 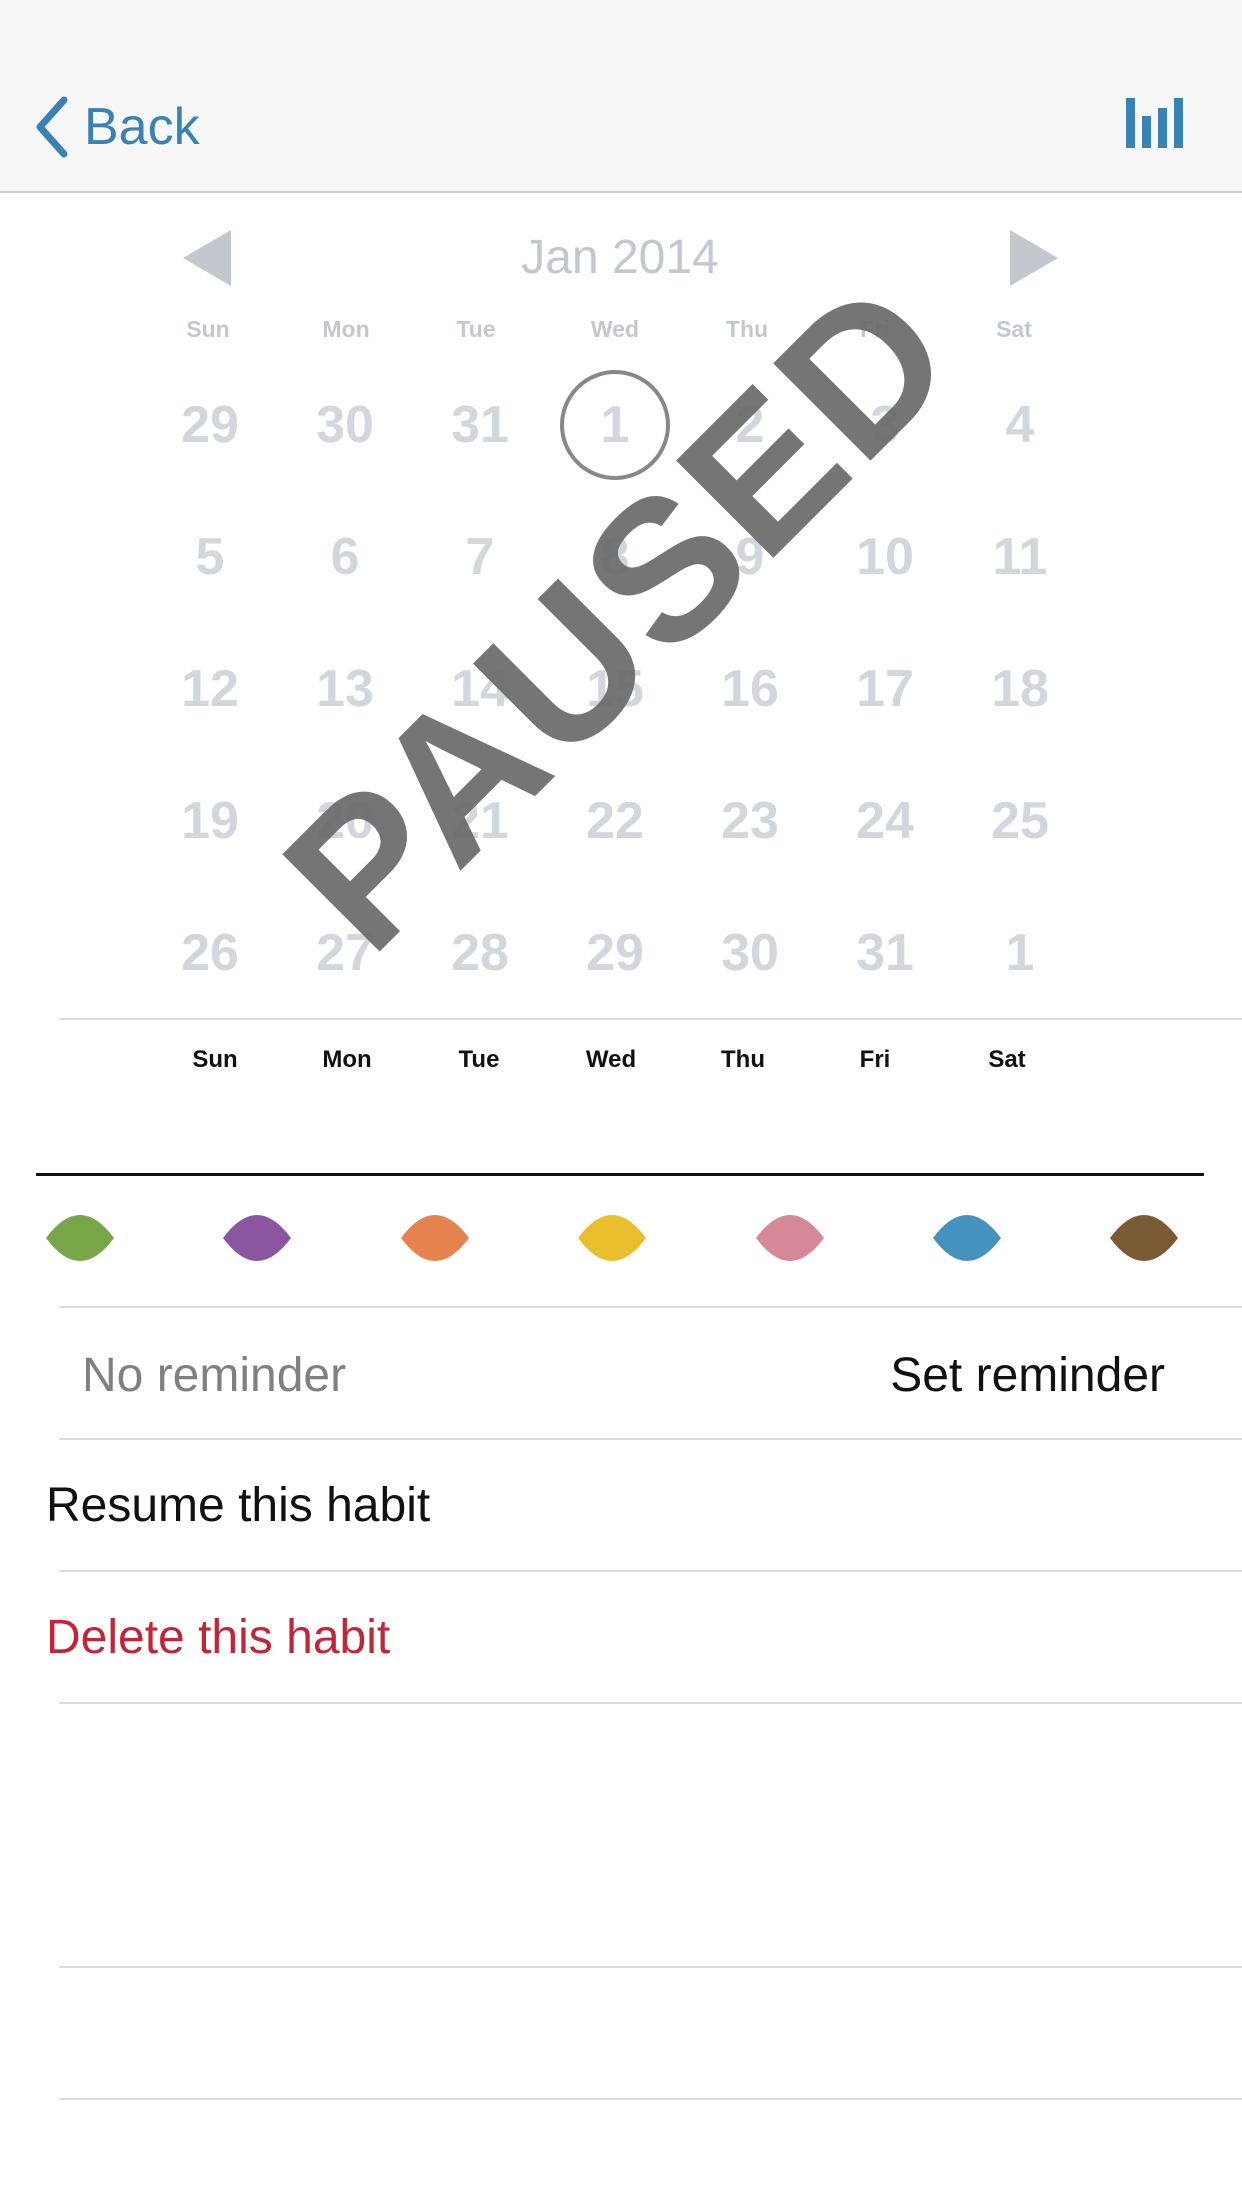 I want to click on color-swatch-orange, so click(x=435, y=1238).